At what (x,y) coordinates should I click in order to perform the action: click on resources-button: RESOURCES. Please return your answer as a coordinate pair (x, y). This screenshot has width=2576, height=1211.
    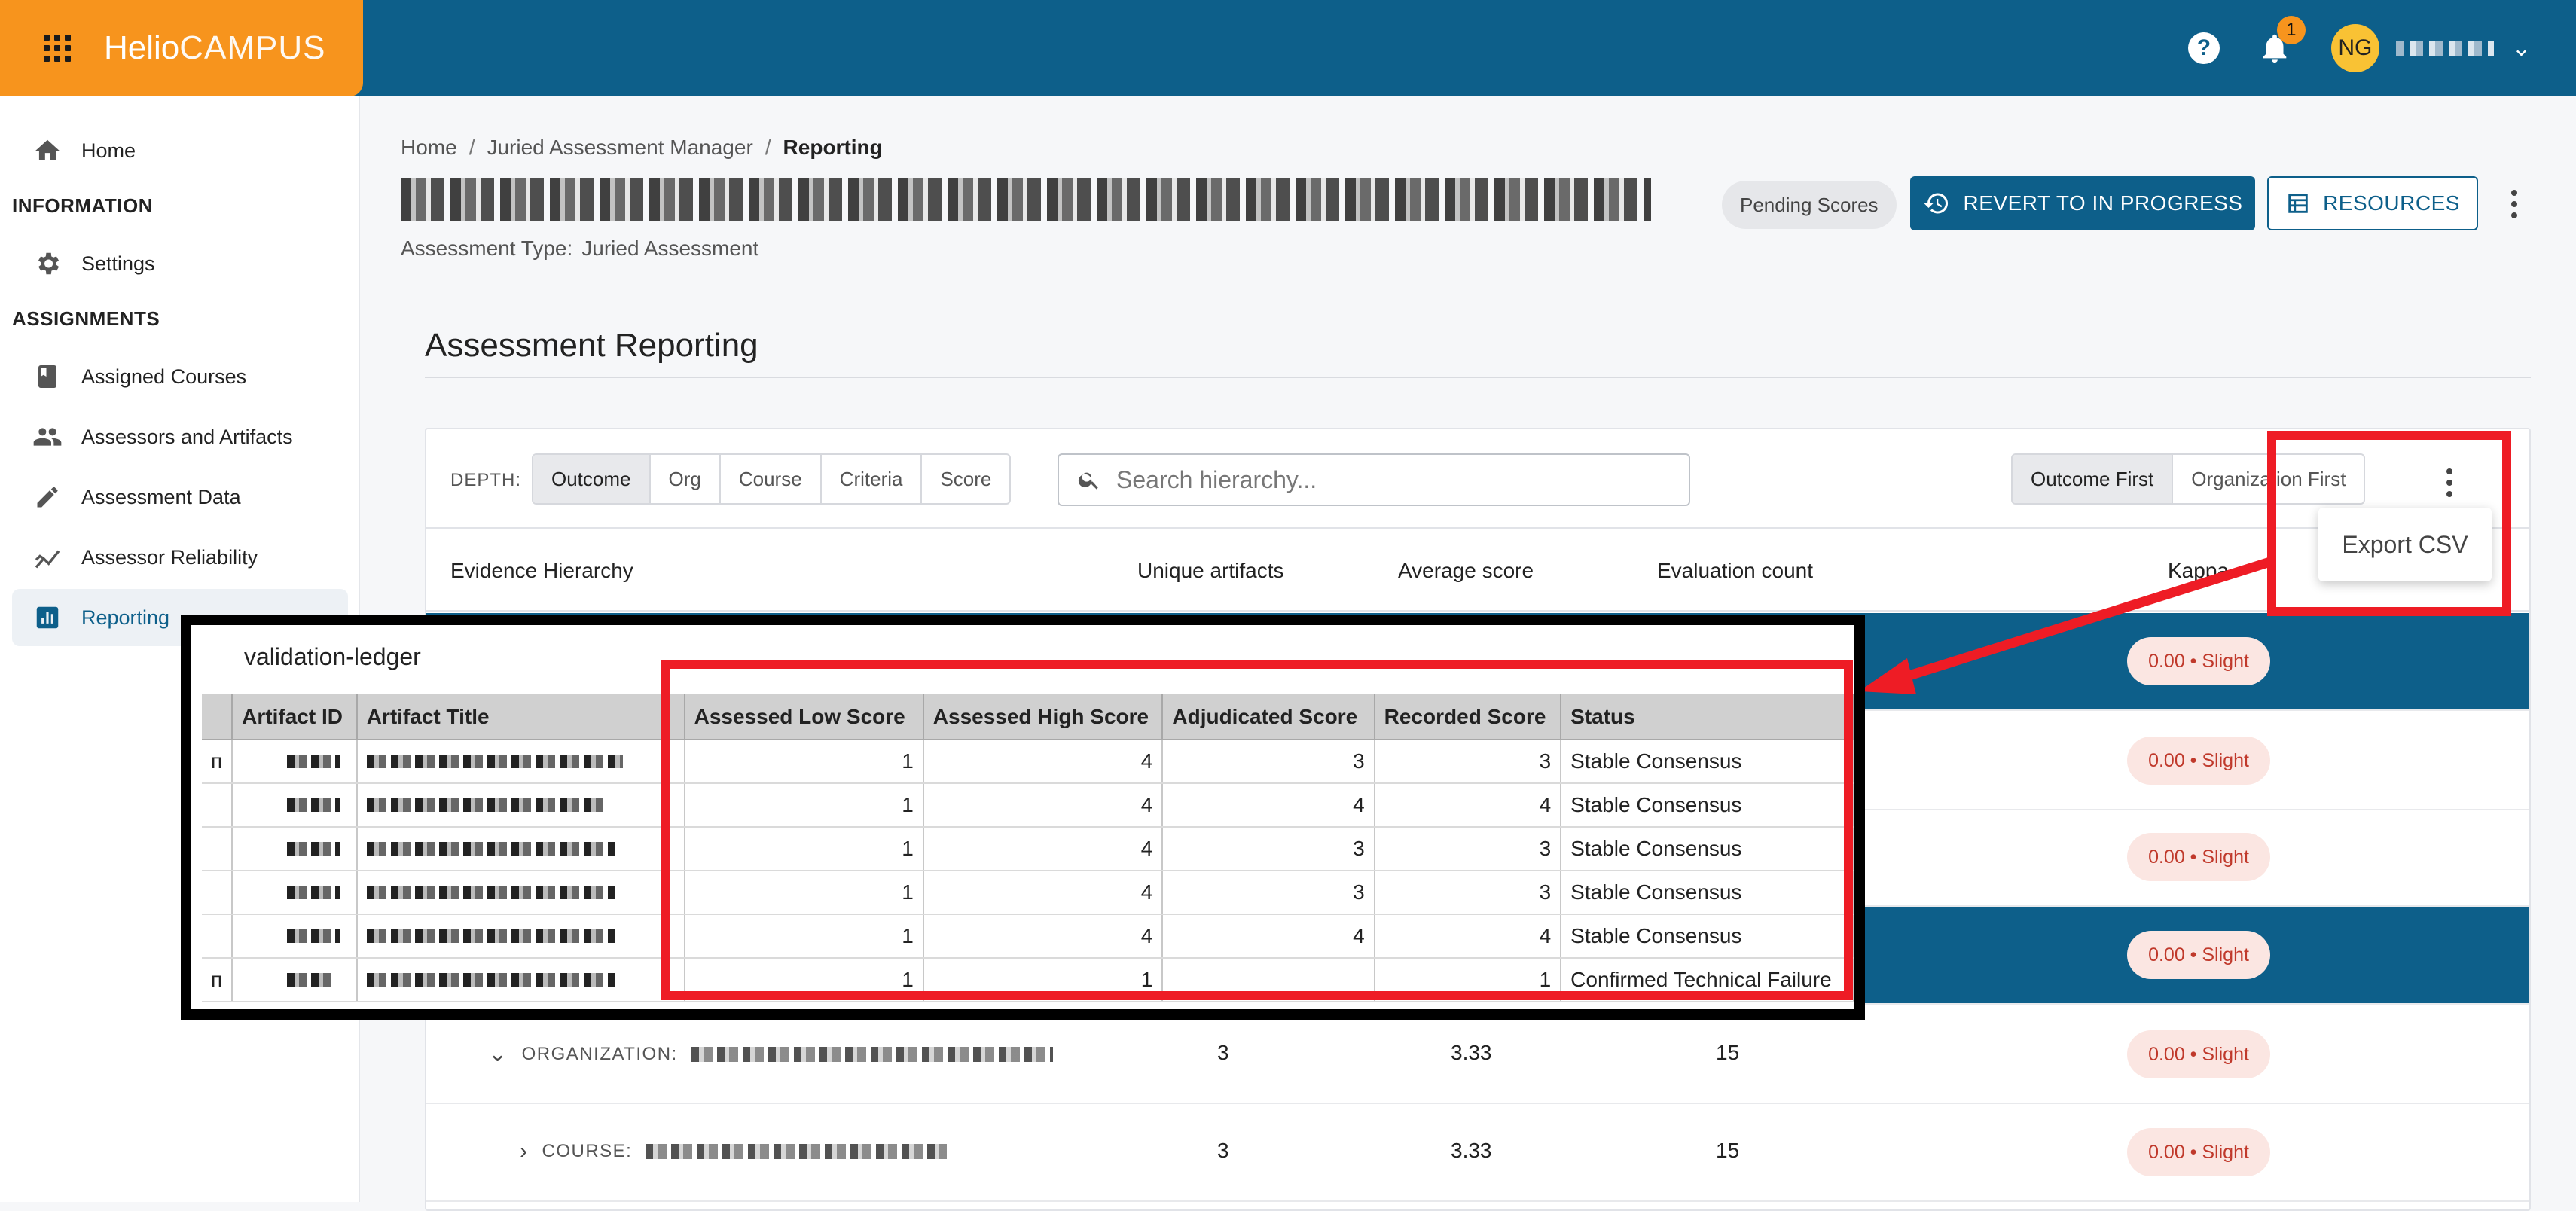
    Looking at the image, I should click on (2373, 203).